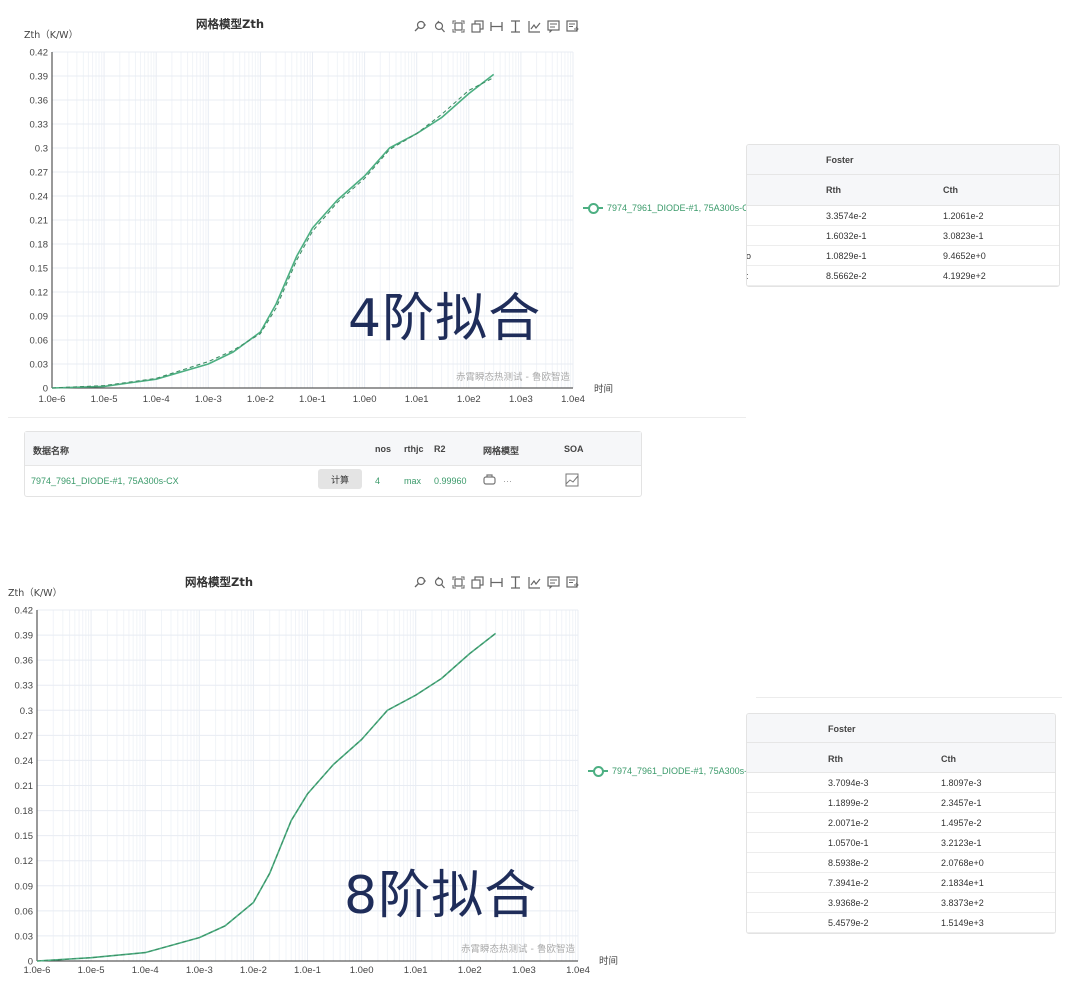 The image size is (1069, 989). What do you see at coordinates (39, 125) in the screenshot?
I see `y-tick-label: 0.33` at bounding box center [39, 125].